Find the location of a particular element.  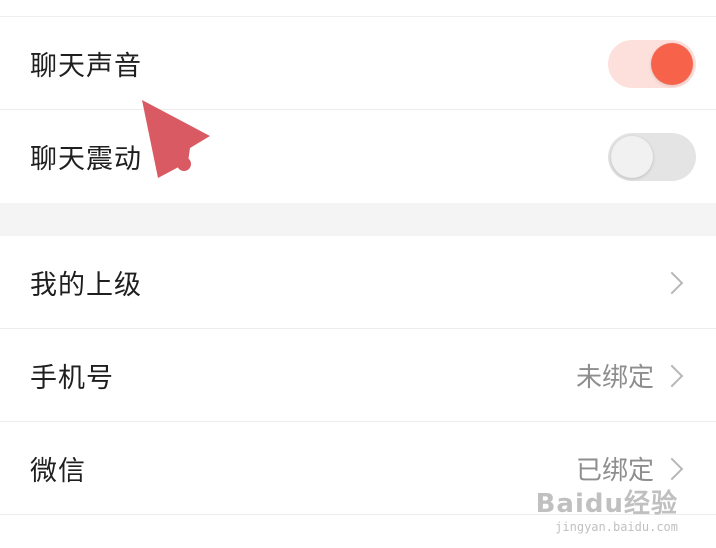

chat-vibration-toggle is located at coordinates (652, 156).